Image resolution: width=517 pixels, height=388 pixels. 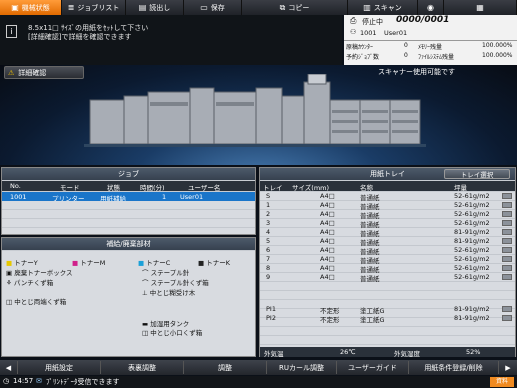 What do you see at coordinates (31, 7) in the screenshot?
I see `tab-machine-status: ▣ 機械状態` at bounding box center [31, 7].